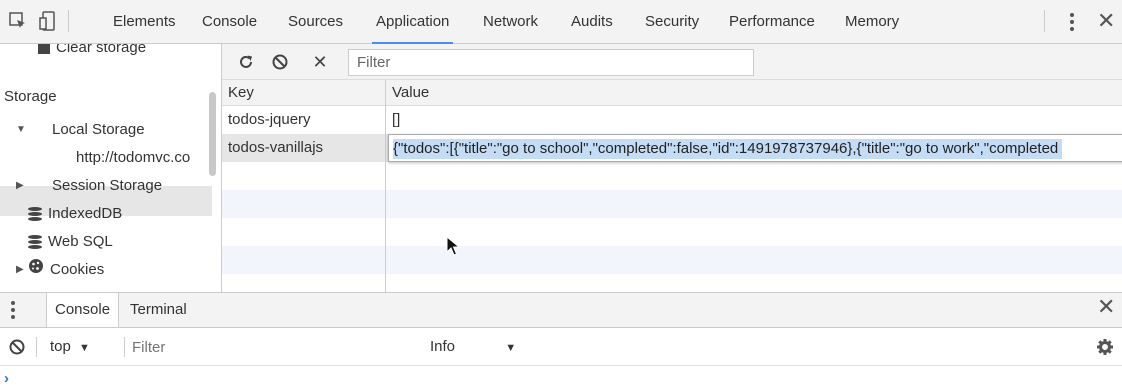 This screenshot has width=1122, height=391. What do you see at coordinates (212, 134) in the screenshot?
I see `sidebar-scrollbar` at bounding box center [212, 134].